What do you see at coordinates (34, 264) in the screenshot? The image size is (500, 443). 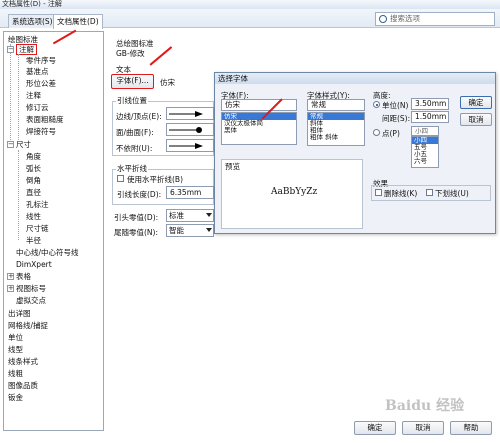 I see `tree-item-dimxpert: DimXpert` at bounding box center [34, 264].